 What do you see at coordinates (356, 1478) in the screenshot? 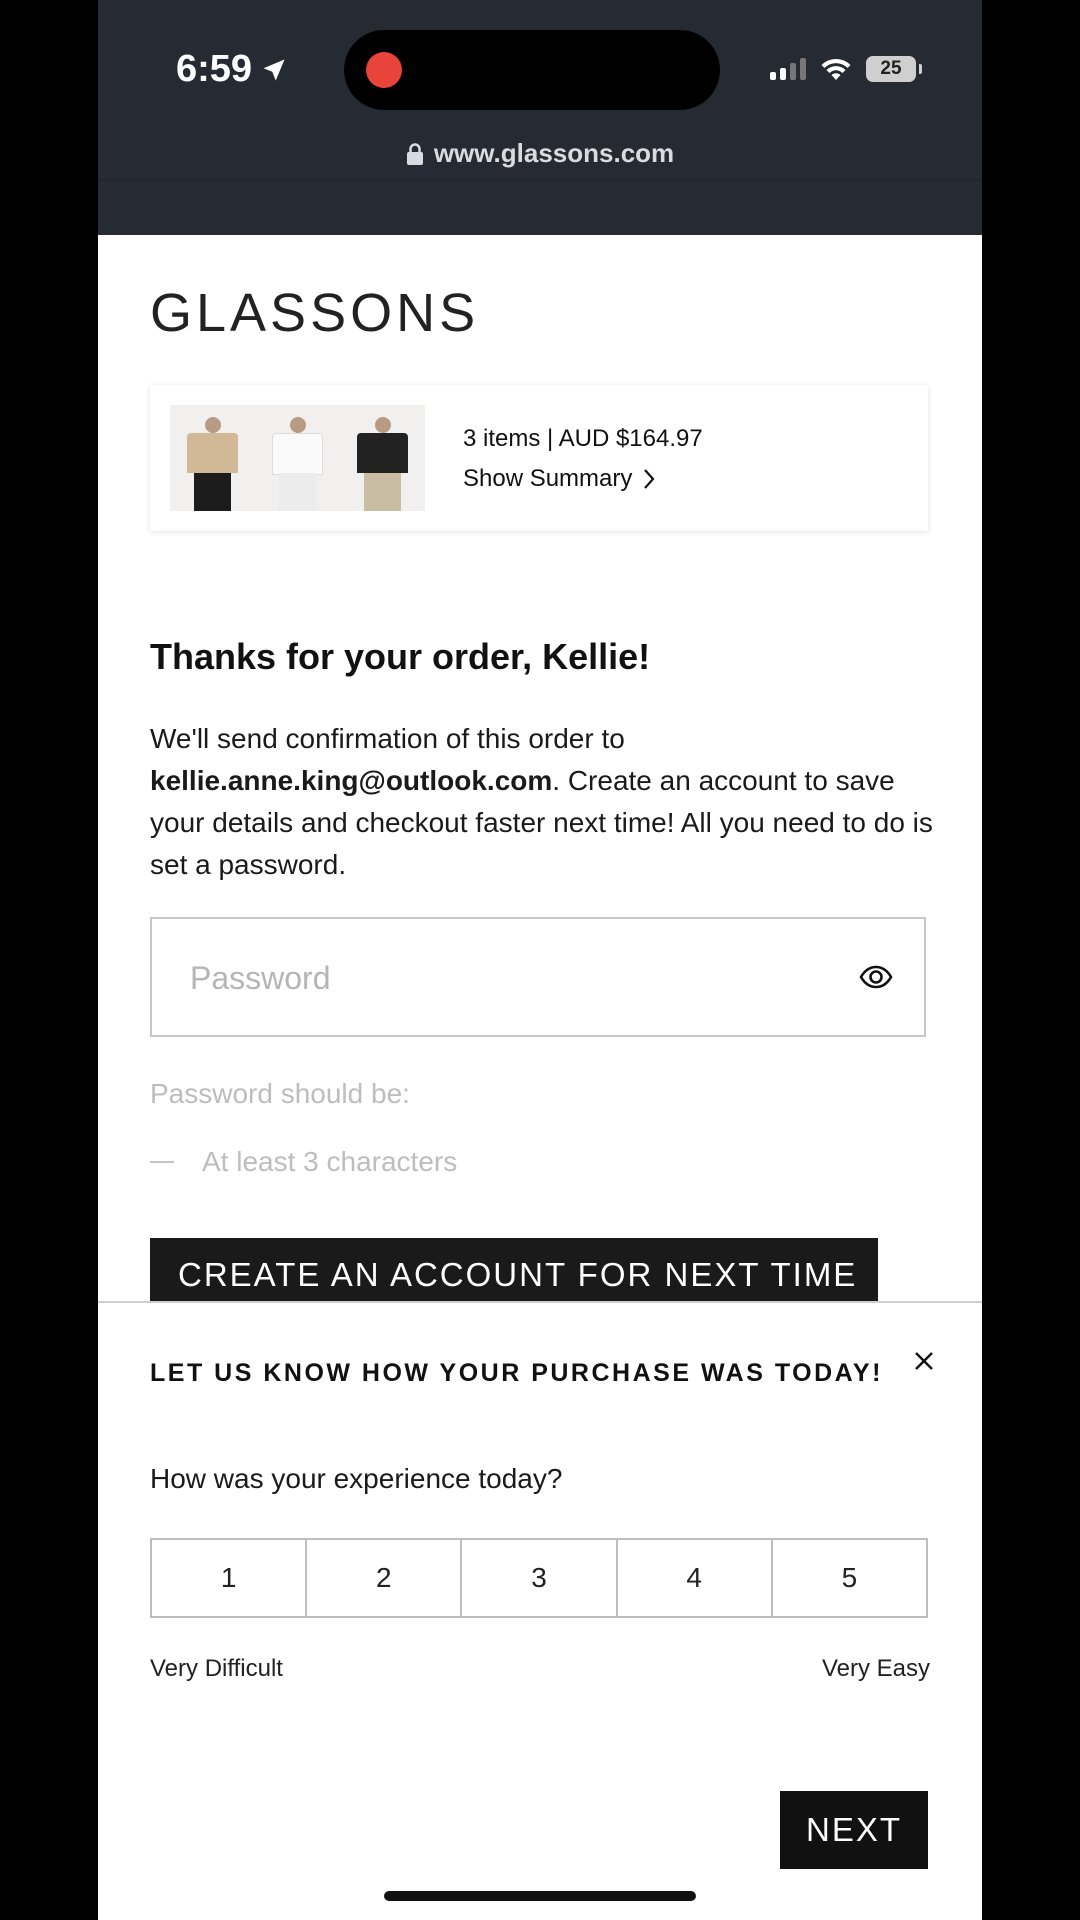
I see `feedback-question: How was your experience today?` at bounding box center [356, 1478].